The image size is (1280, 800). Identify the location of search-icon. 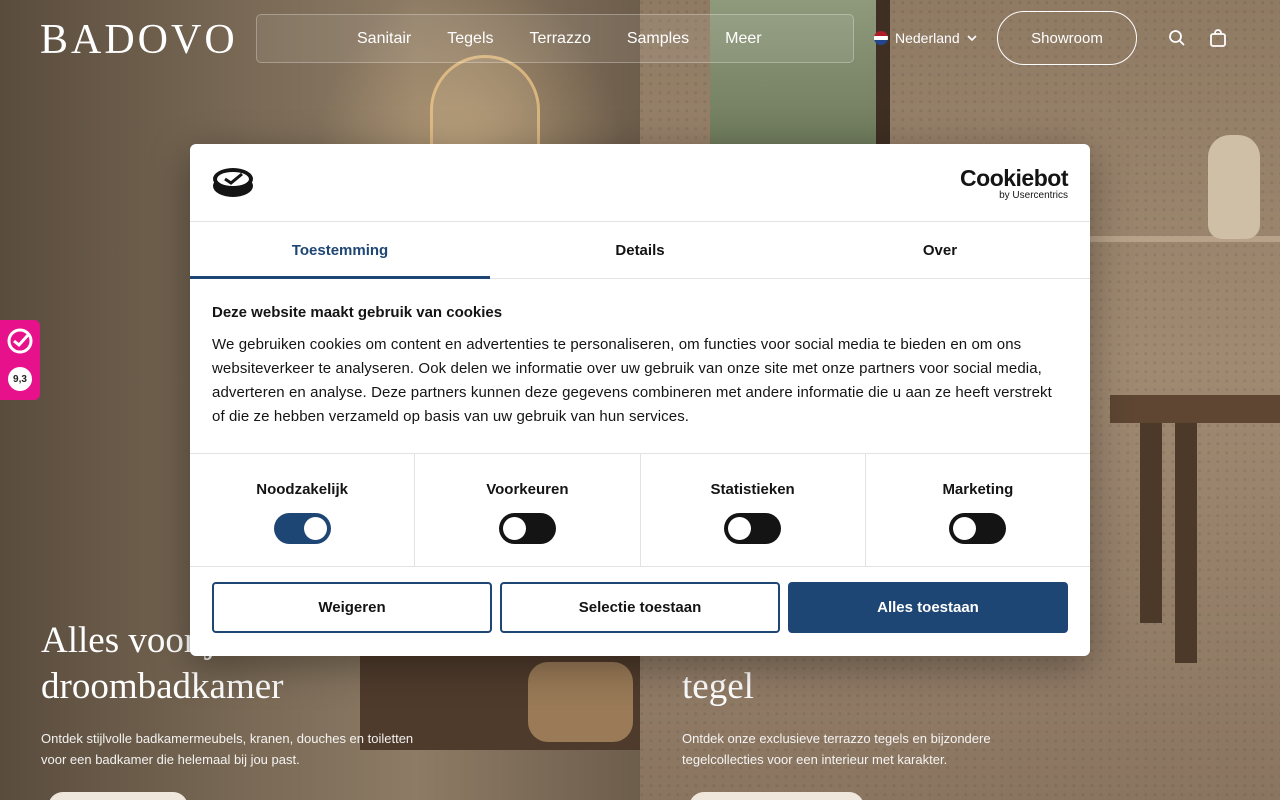
(1177, 38).